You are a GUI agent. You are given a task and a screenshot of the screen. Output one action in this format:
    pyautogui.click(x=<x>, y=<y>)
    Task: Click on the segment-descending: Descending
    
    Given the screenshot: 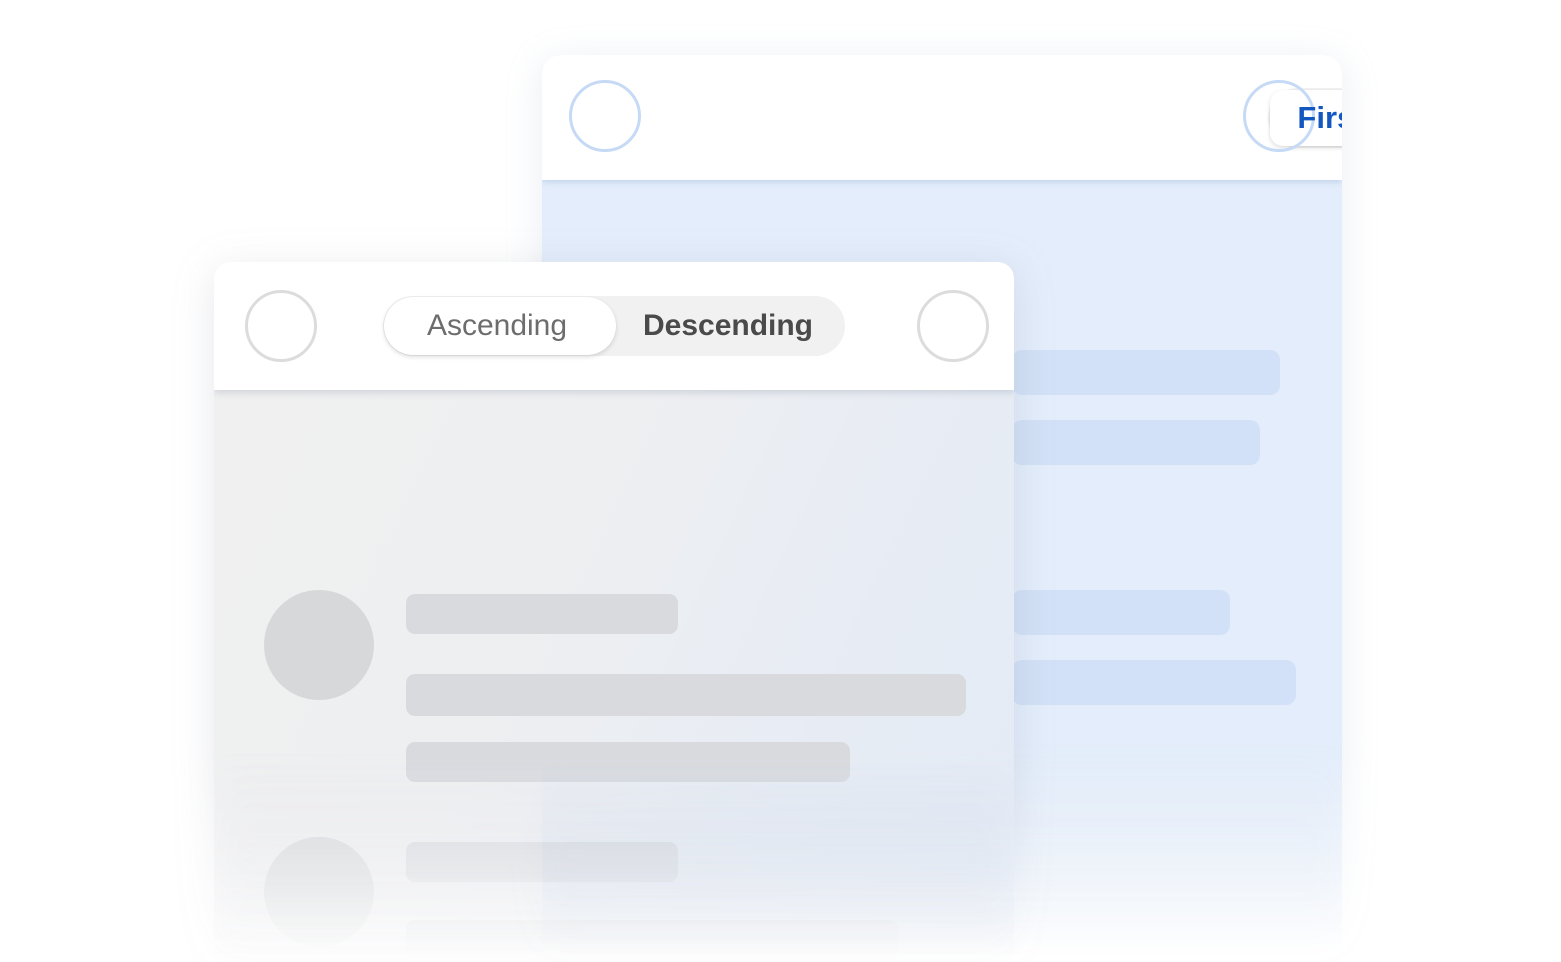 What is the action you would take?
    pyautogui.click(x=614, y=326)
    